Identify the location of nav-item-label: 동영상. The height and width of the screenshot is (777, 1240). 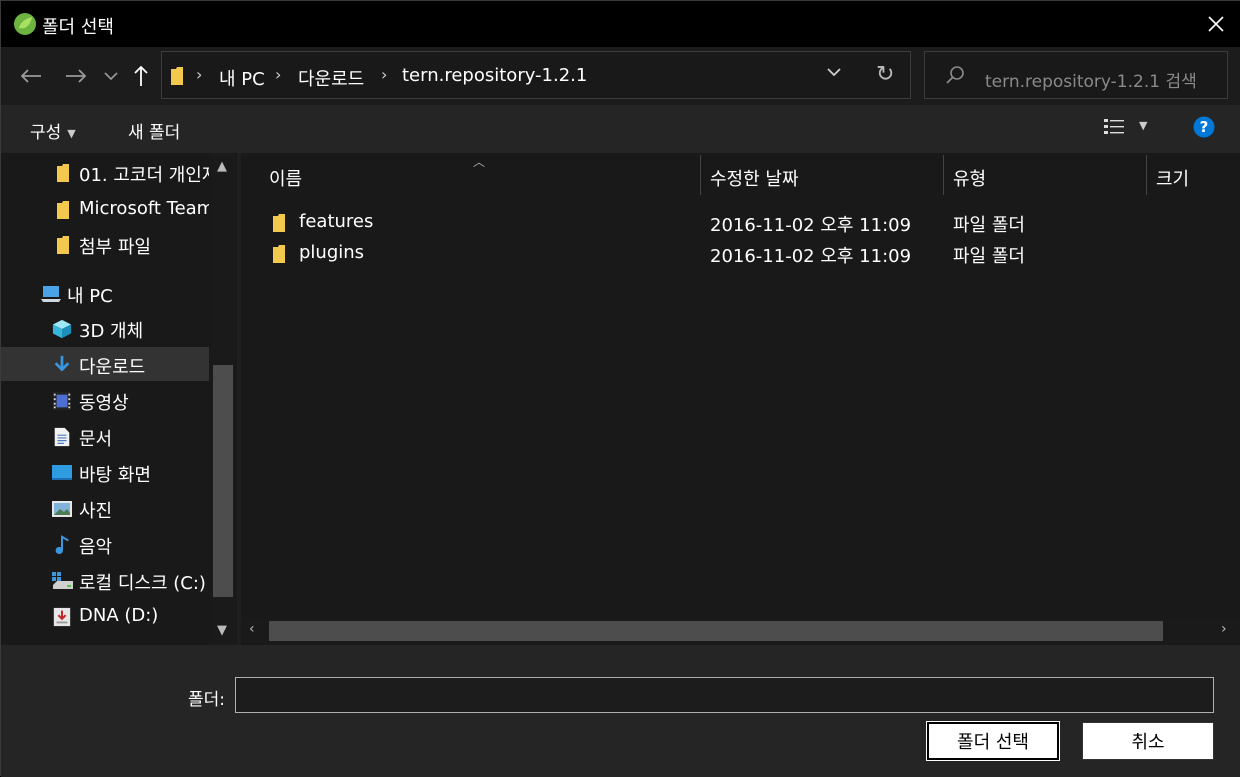
(104, 403).